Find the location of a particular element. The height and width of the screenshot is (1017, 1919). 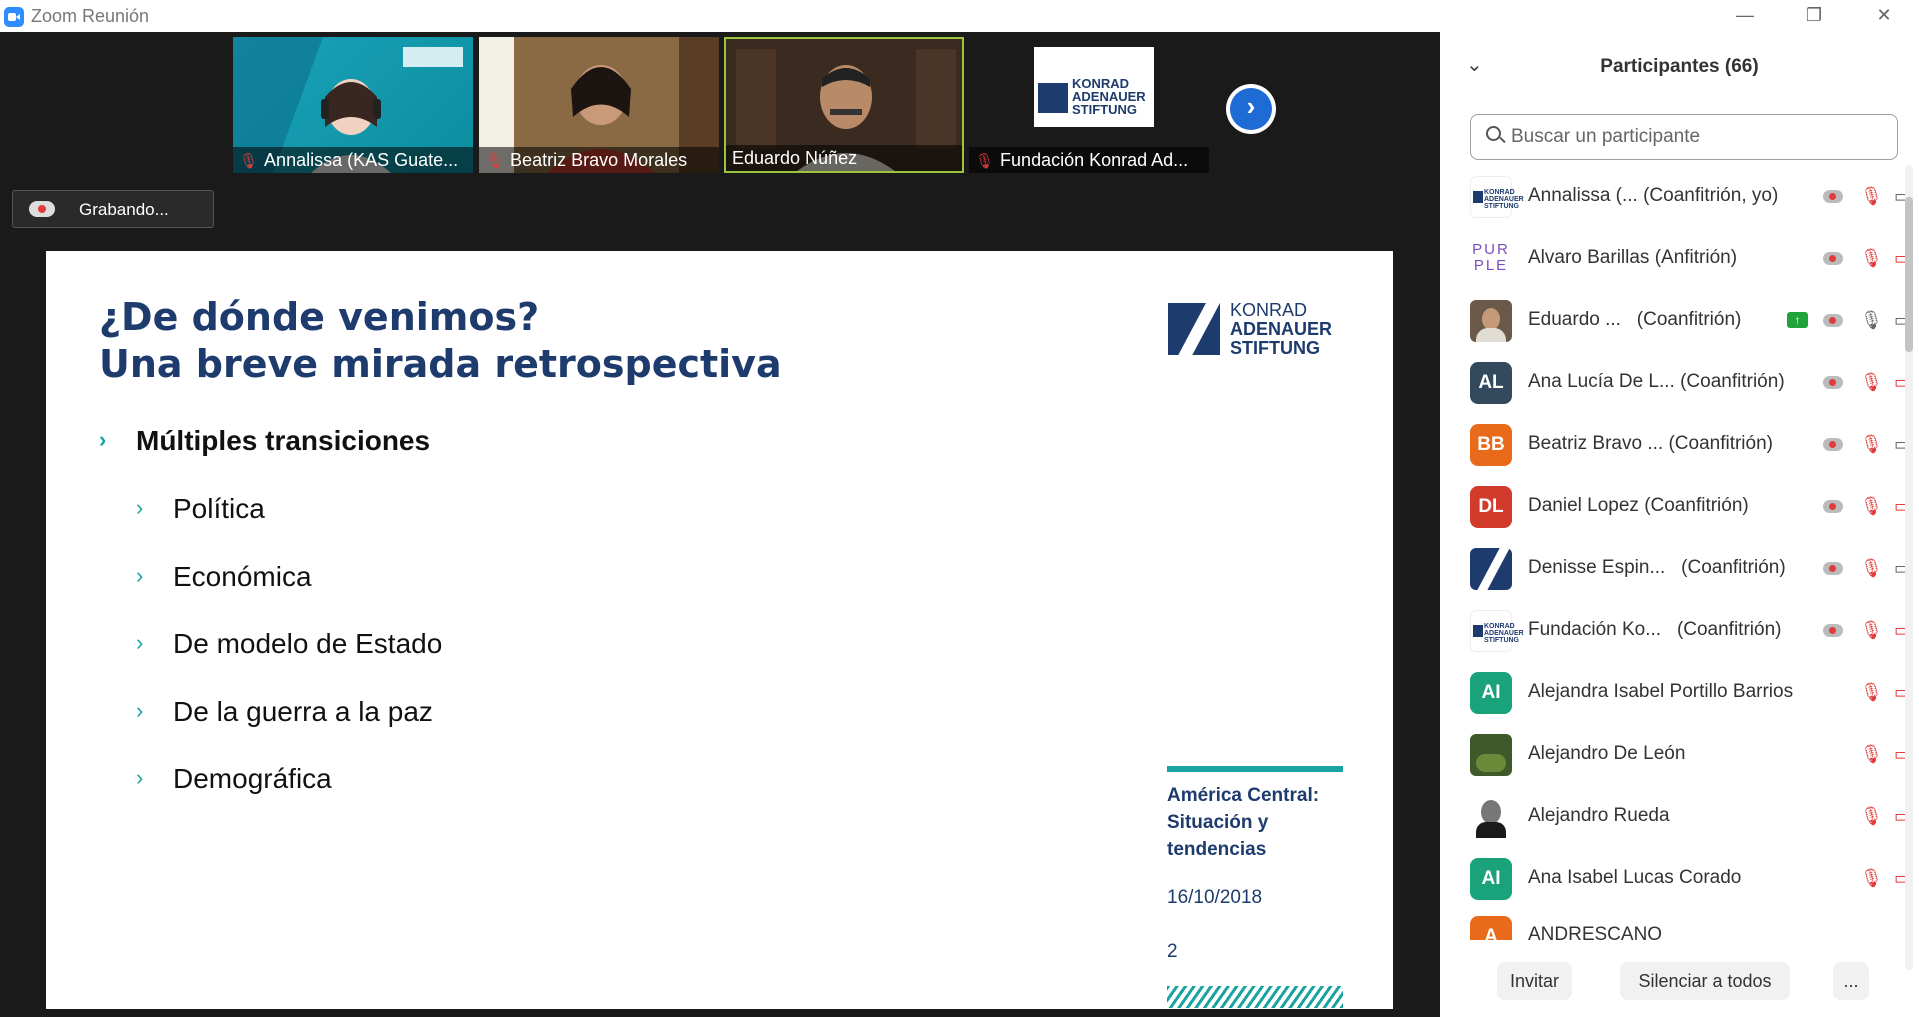

participant-avatar: A is located at coordinates (1491, 928).